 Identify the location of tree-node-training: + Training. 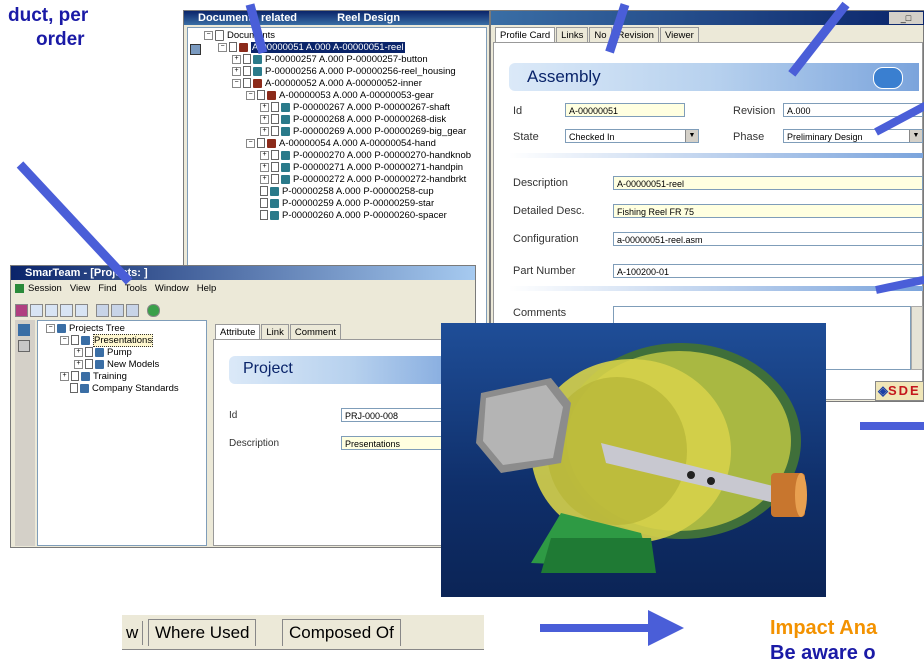
(93, 377).